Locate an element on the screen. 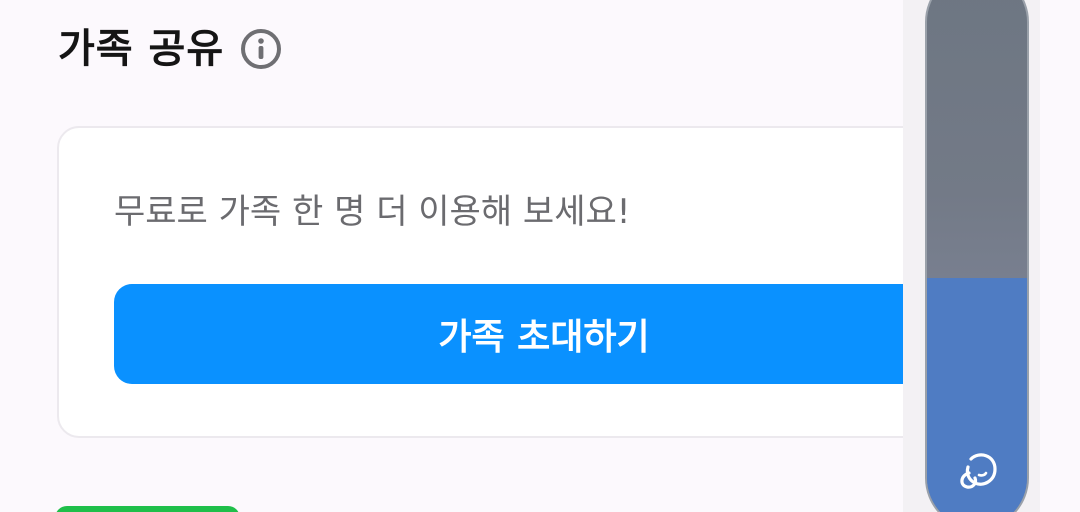 The width and height of the screenshot is (1080, 512). family-sharing-message: 무료로 가족 한 명 더 이용해 보세요! is located at coordinates (372, 212).